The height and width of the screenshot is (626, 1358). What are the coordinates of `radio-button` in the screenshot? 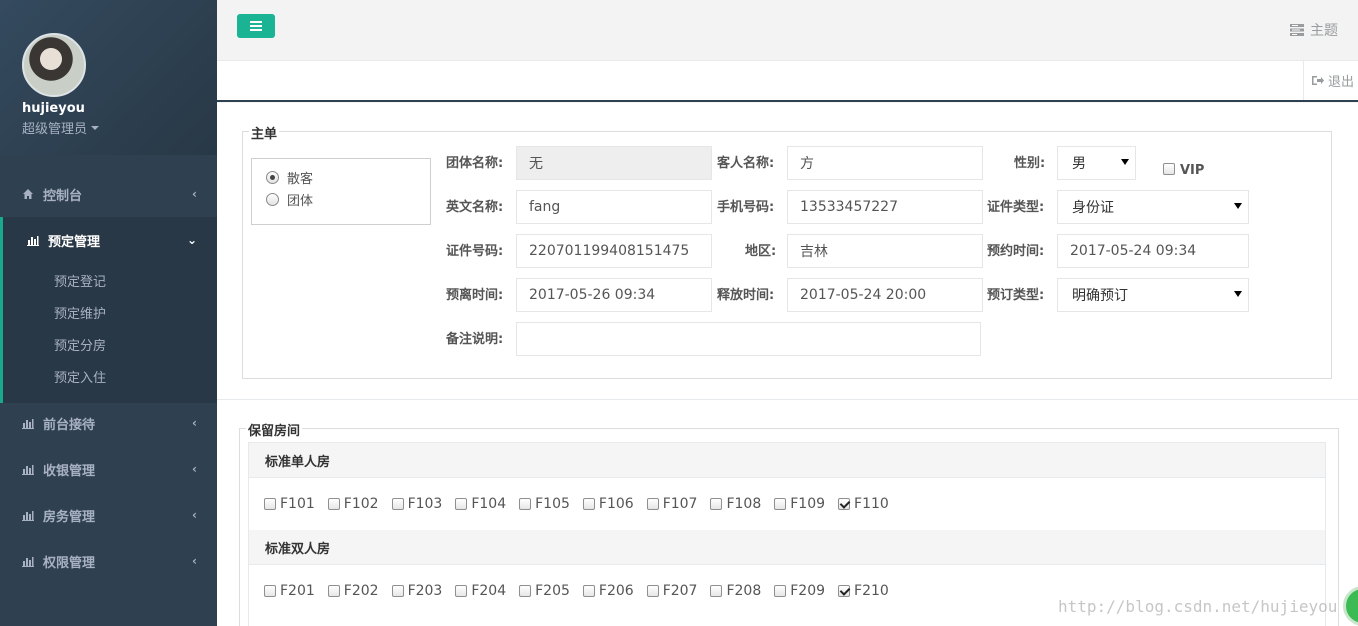 It's located at (272, 199).